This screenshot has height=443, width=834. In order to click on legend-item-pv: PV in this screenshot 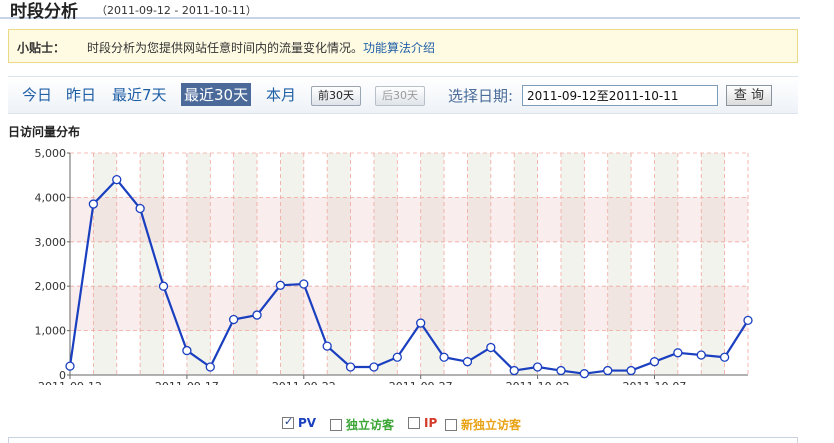, I will do `click(299, 422)`.